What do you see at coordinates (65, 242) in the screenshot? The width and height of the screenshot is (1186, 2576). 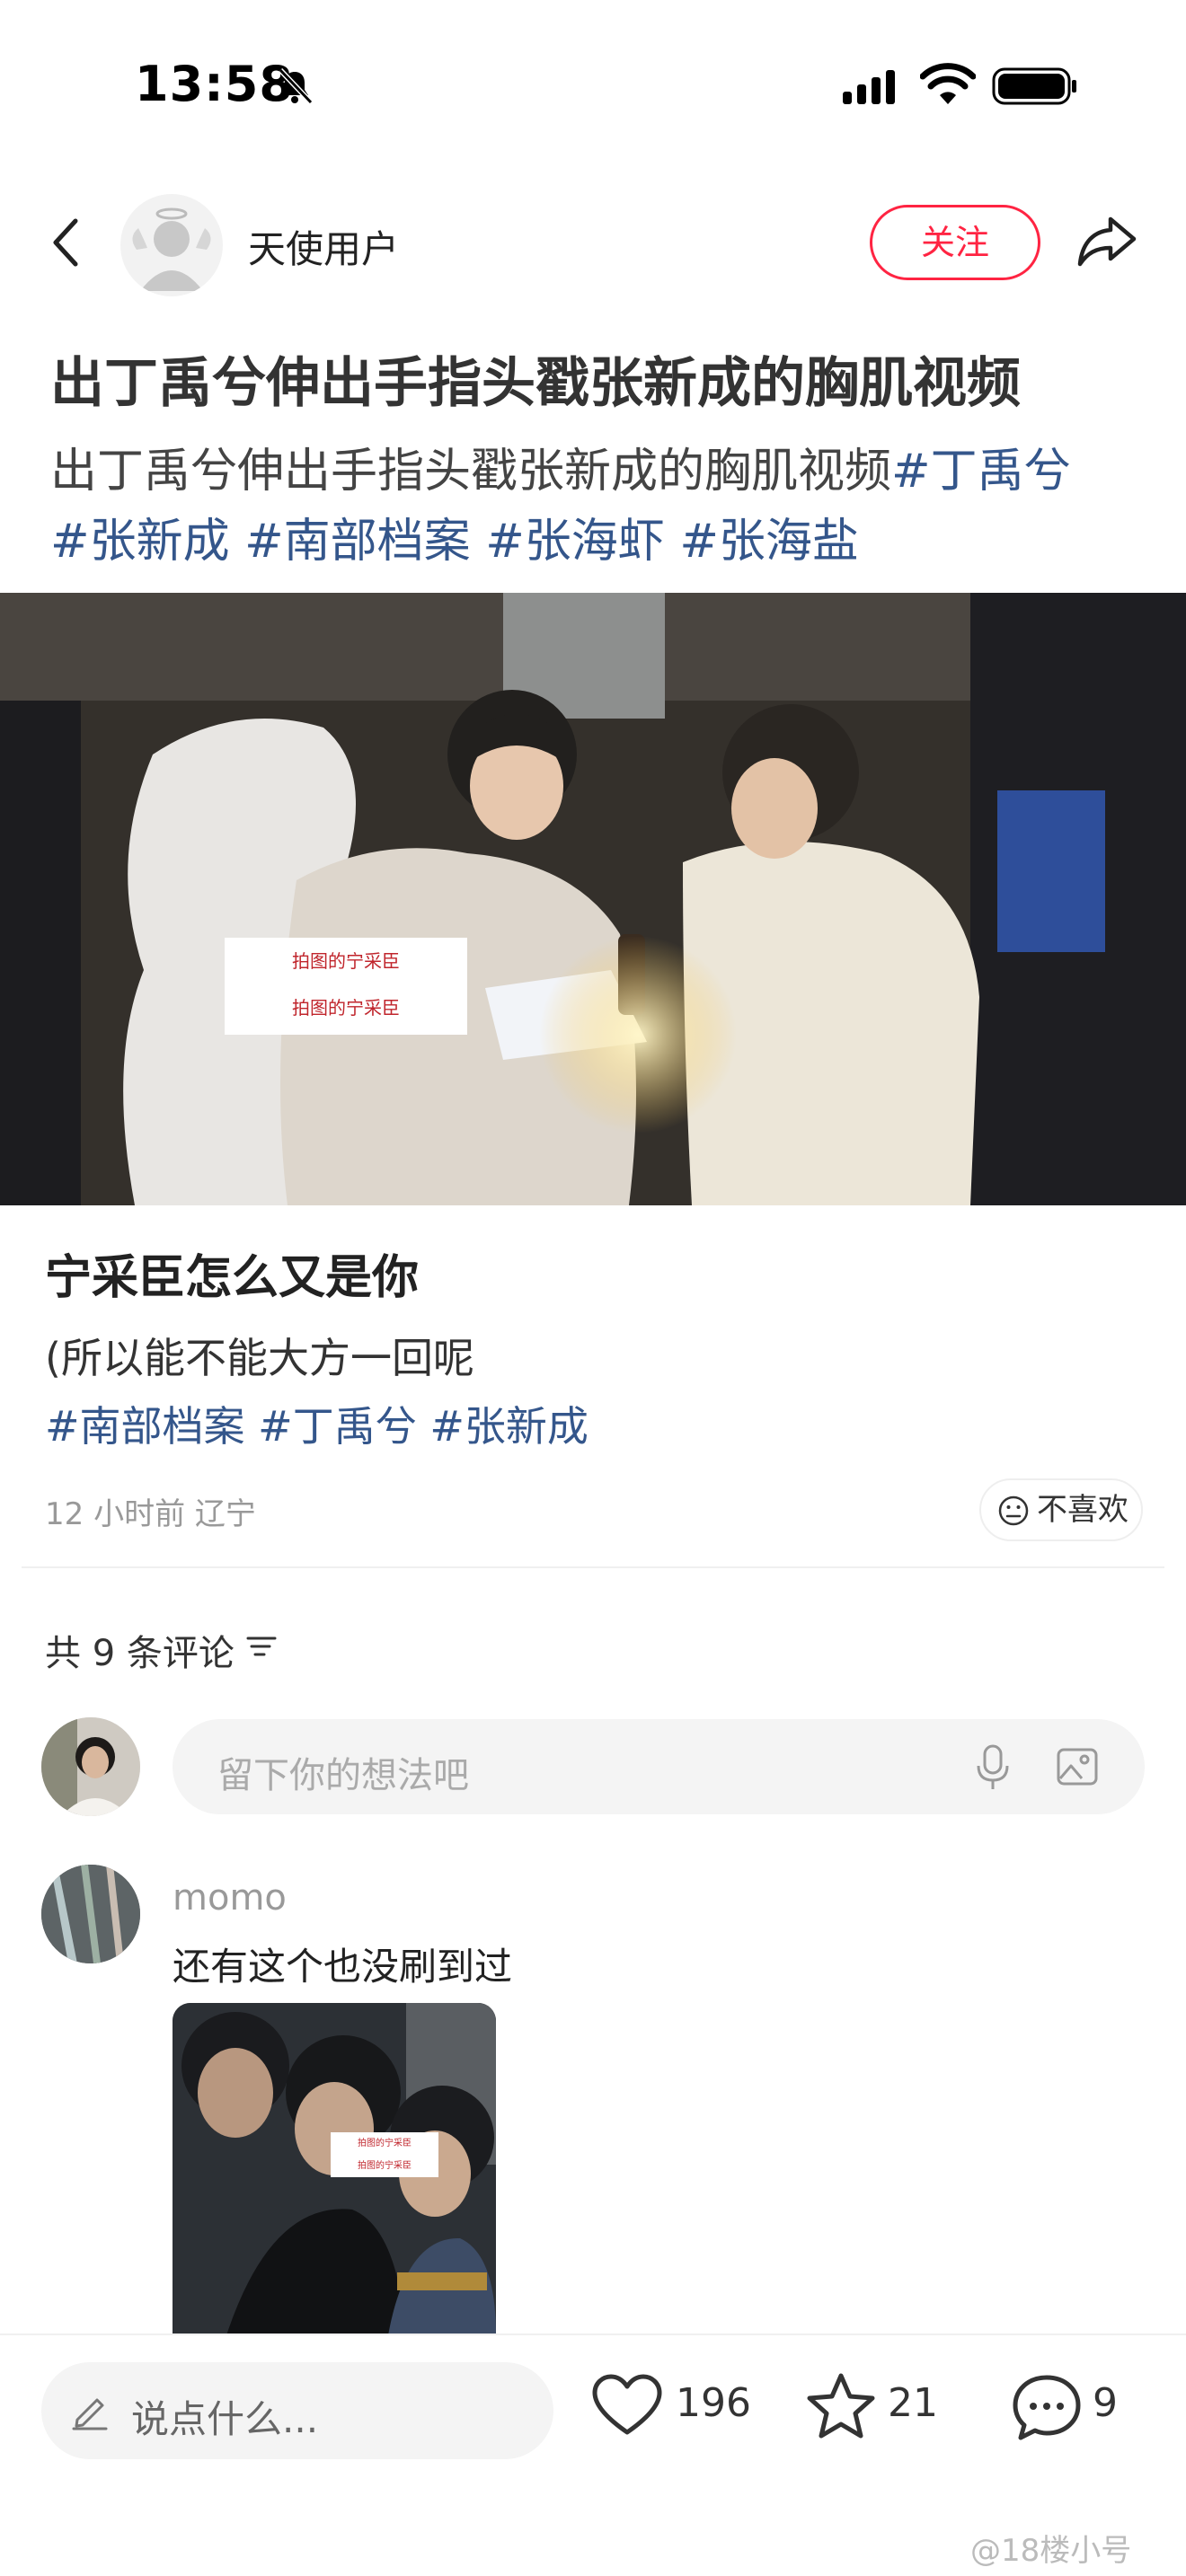 I see `back-arrow-icon` at bounding box center [65, 242].